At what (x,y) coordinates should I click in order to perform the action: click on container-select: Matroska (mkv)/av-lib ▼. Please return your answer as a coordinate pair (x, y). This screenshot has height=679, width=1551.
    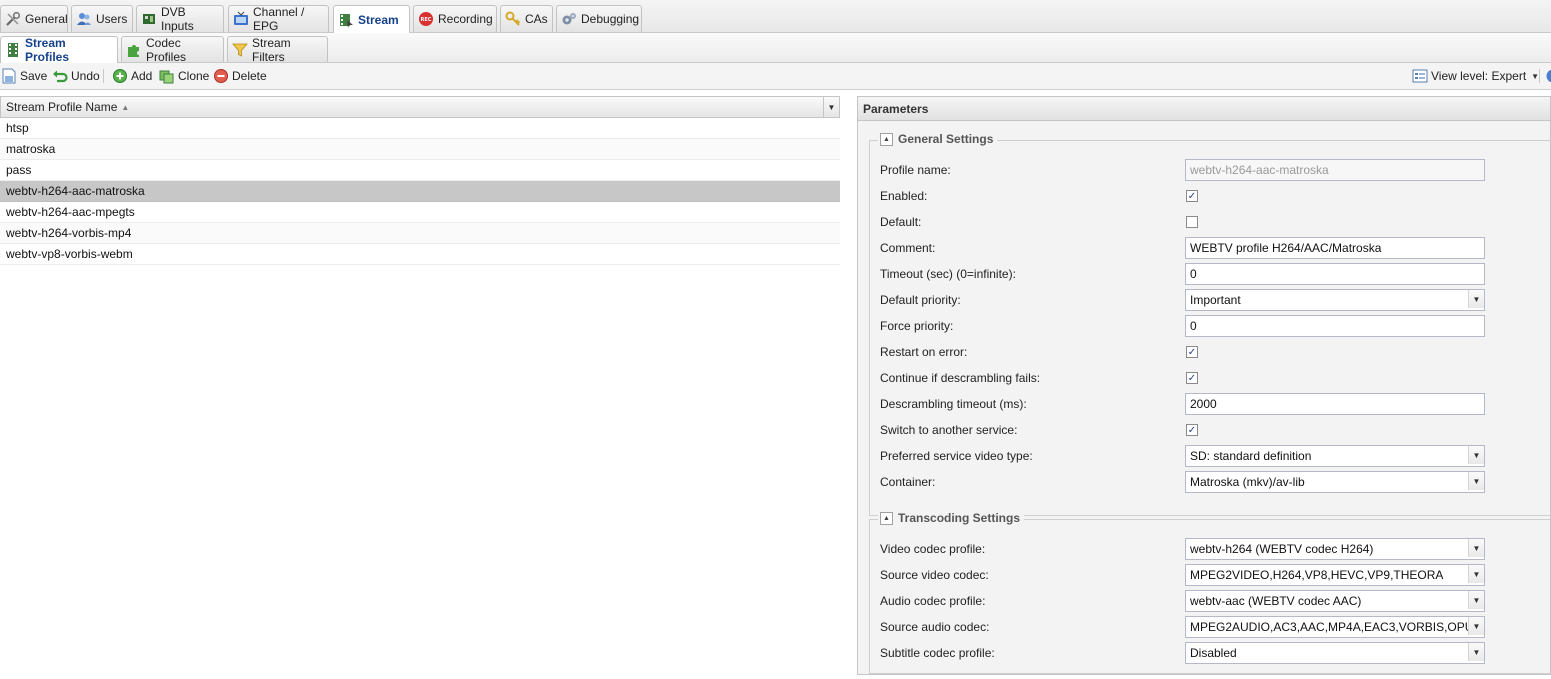
    Looking at the image, I should click on (1335, 482).